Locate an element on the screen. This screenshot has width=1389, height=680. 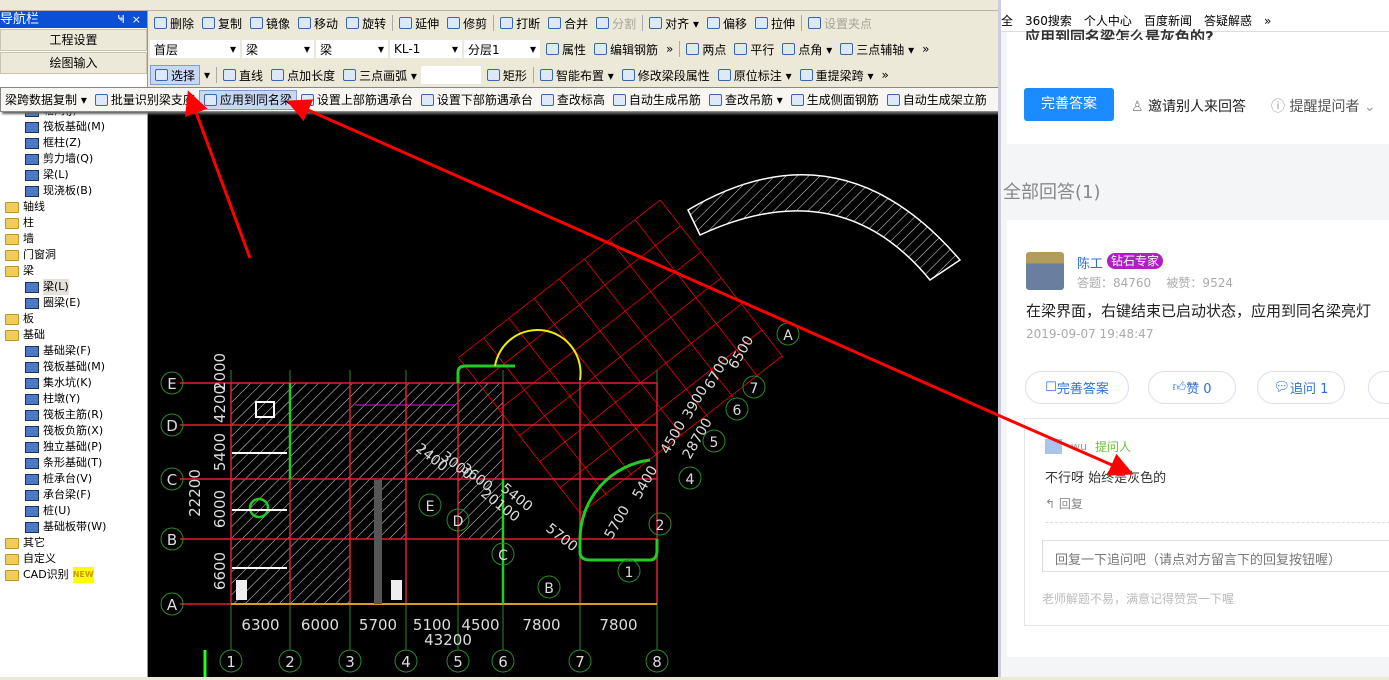
toolbar-button: 梁跨数据复制 ▾ is located at coordinates (46, 100).